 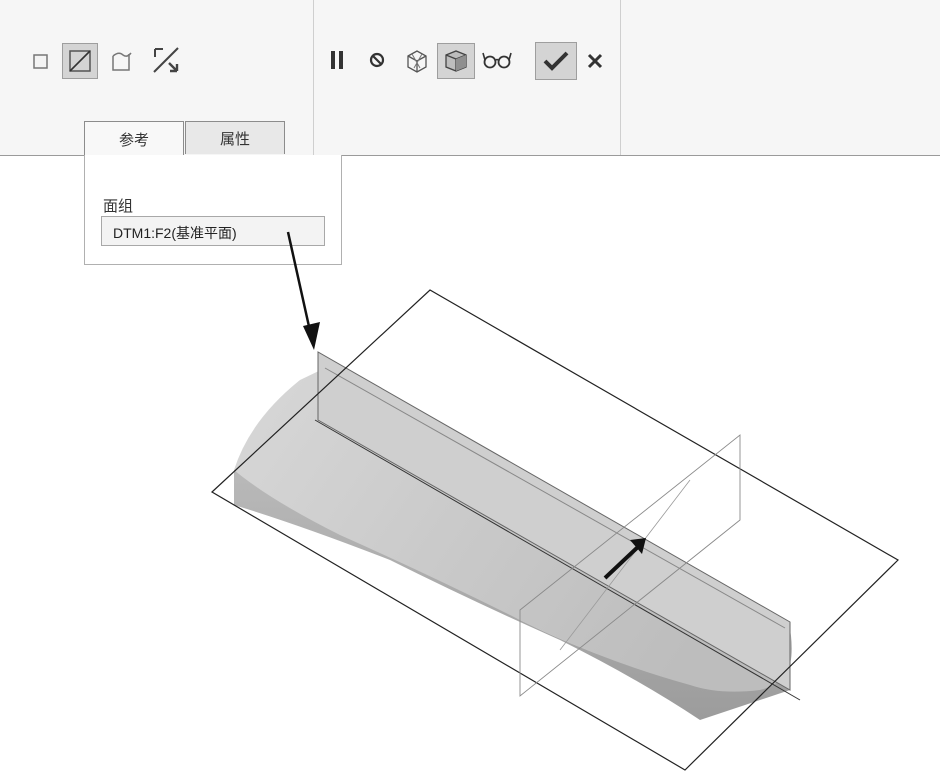 I want to click on attached-preview-icon, so click(x=456, y=61).